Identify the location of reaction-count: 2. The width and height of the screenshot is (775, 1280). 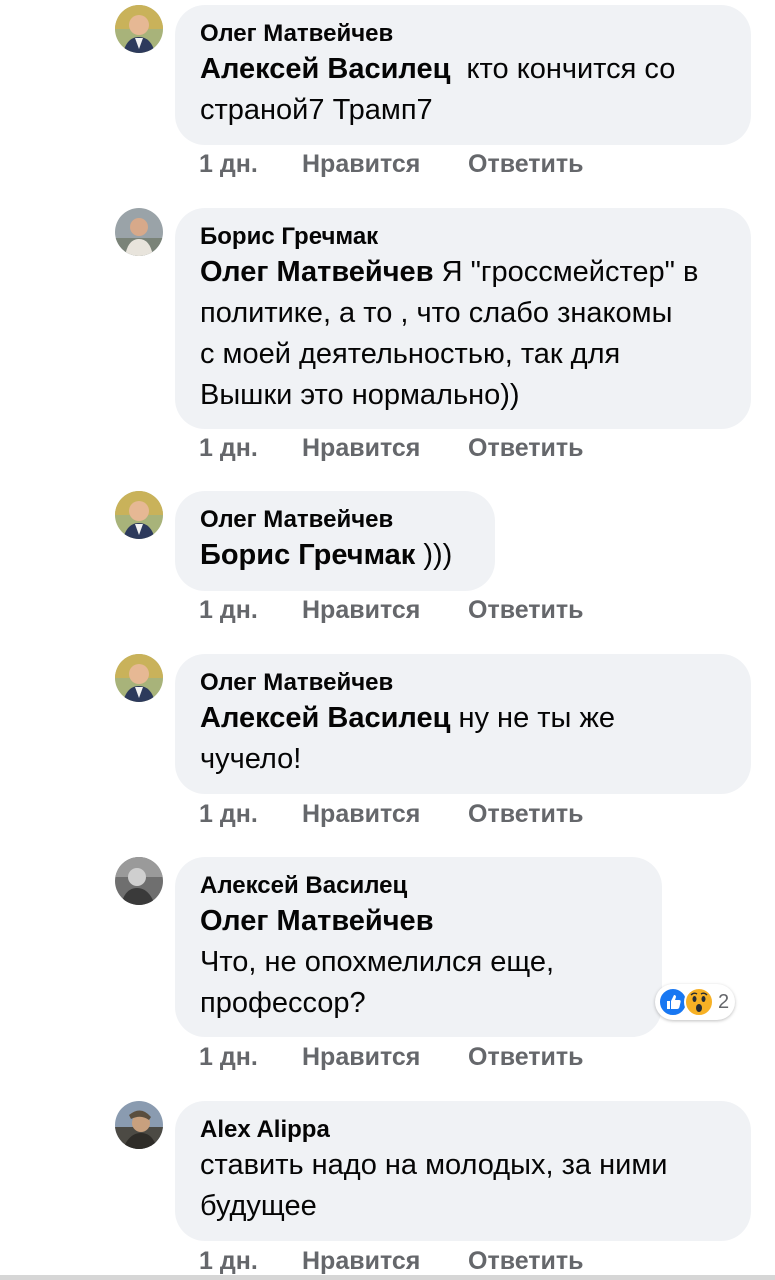
(724, 1001).